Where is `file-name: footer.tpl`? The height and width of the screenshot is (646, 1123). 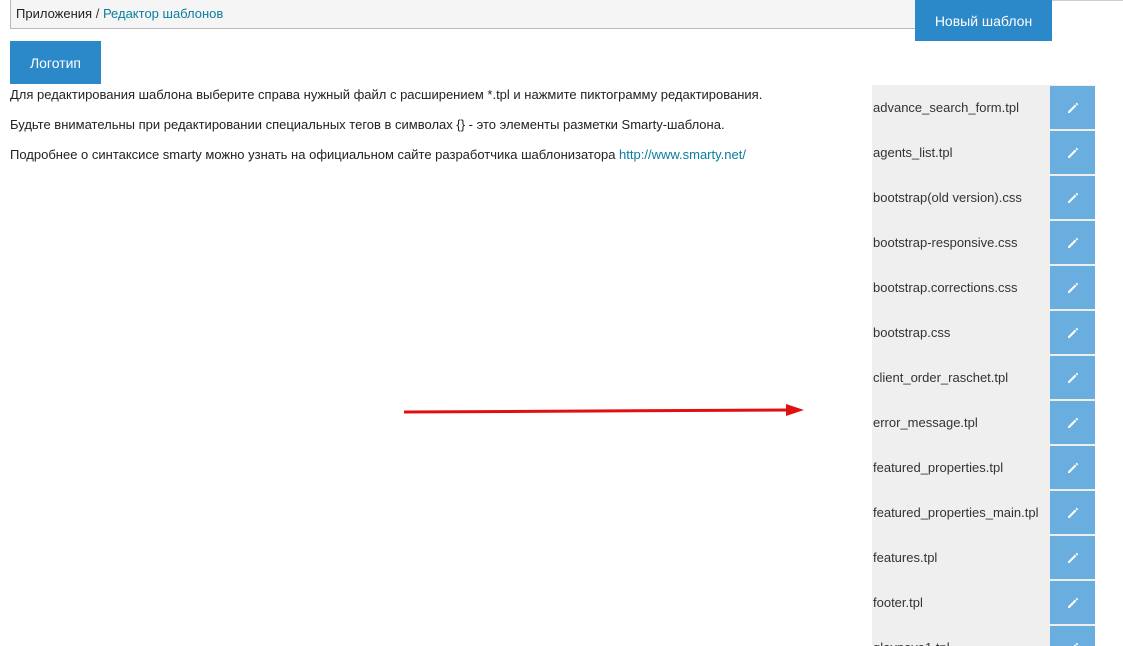
file-name: footer.tpl is located at coordinates (898, 602).